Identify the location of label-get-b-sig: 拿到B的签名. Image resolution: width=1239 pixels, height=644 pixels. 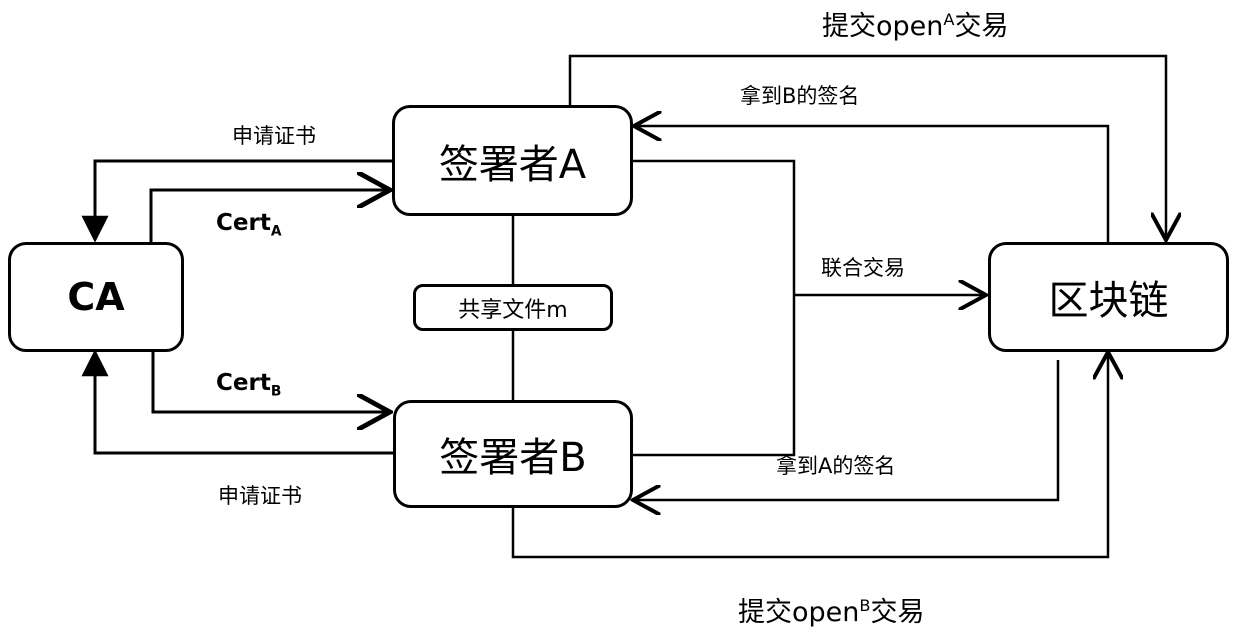
(800, 96).